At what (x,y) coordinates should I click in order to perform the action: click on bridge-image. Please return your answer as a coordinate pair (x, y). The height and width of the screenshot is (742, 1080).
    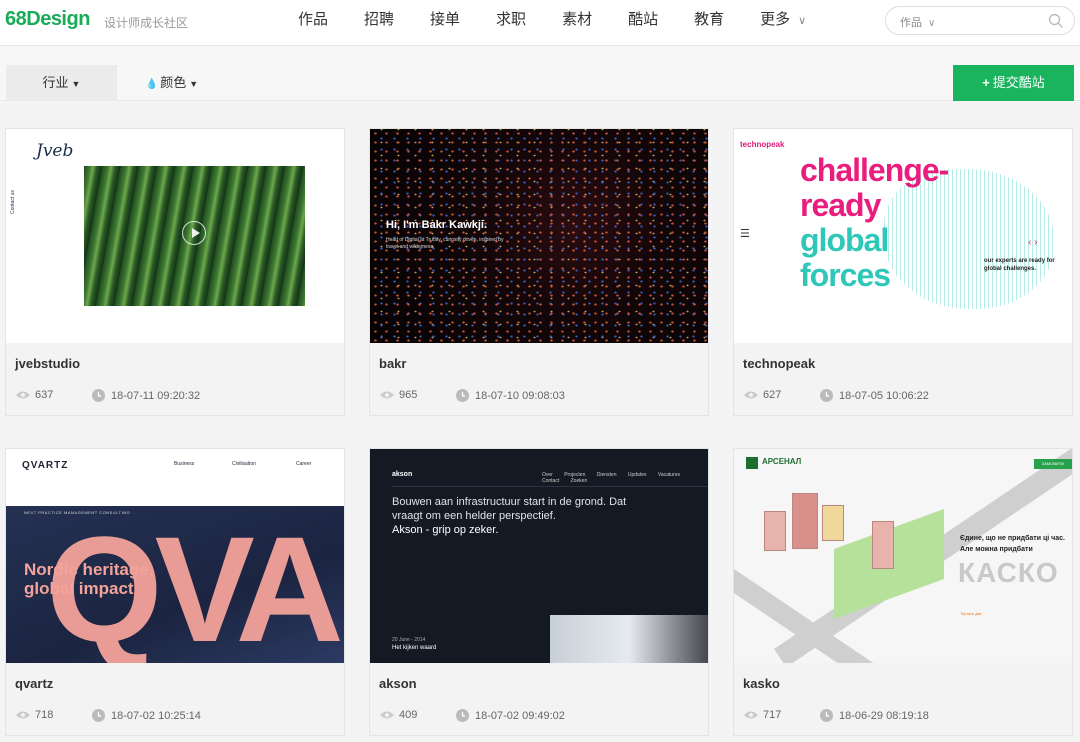
    Looking at the image, I should click on (629, 639).